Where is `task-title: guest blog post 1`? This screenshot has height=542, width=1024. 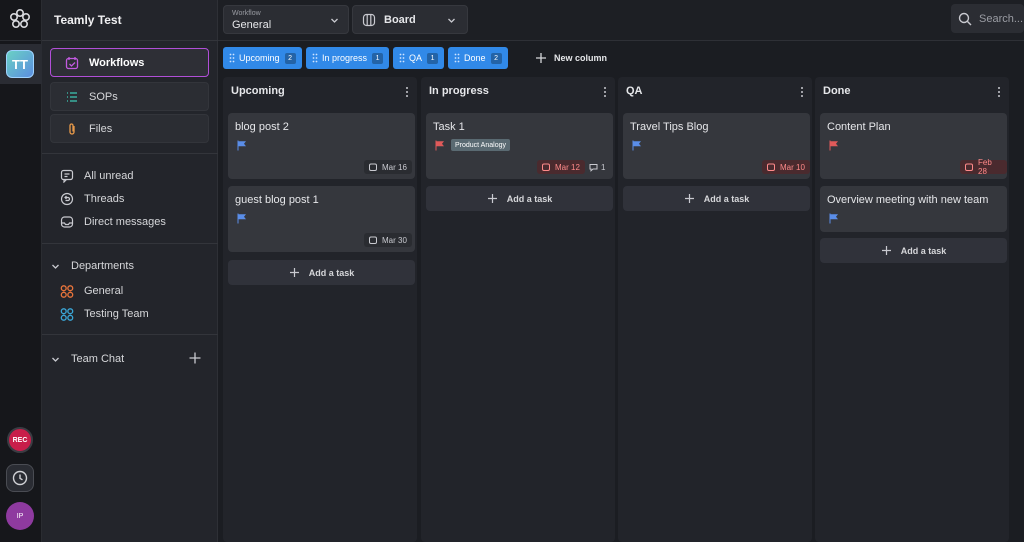
task-title: guest blog post 1 is located at coordinates (277, 200).